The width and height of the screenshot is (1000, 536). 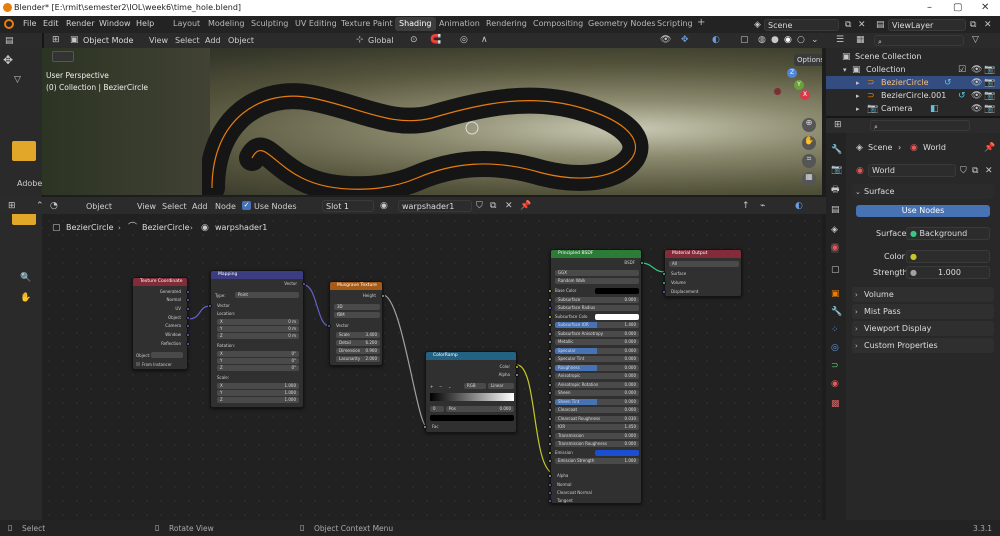 I want to click on overlay-node-icon: ◐, so click(x=799, y=206).